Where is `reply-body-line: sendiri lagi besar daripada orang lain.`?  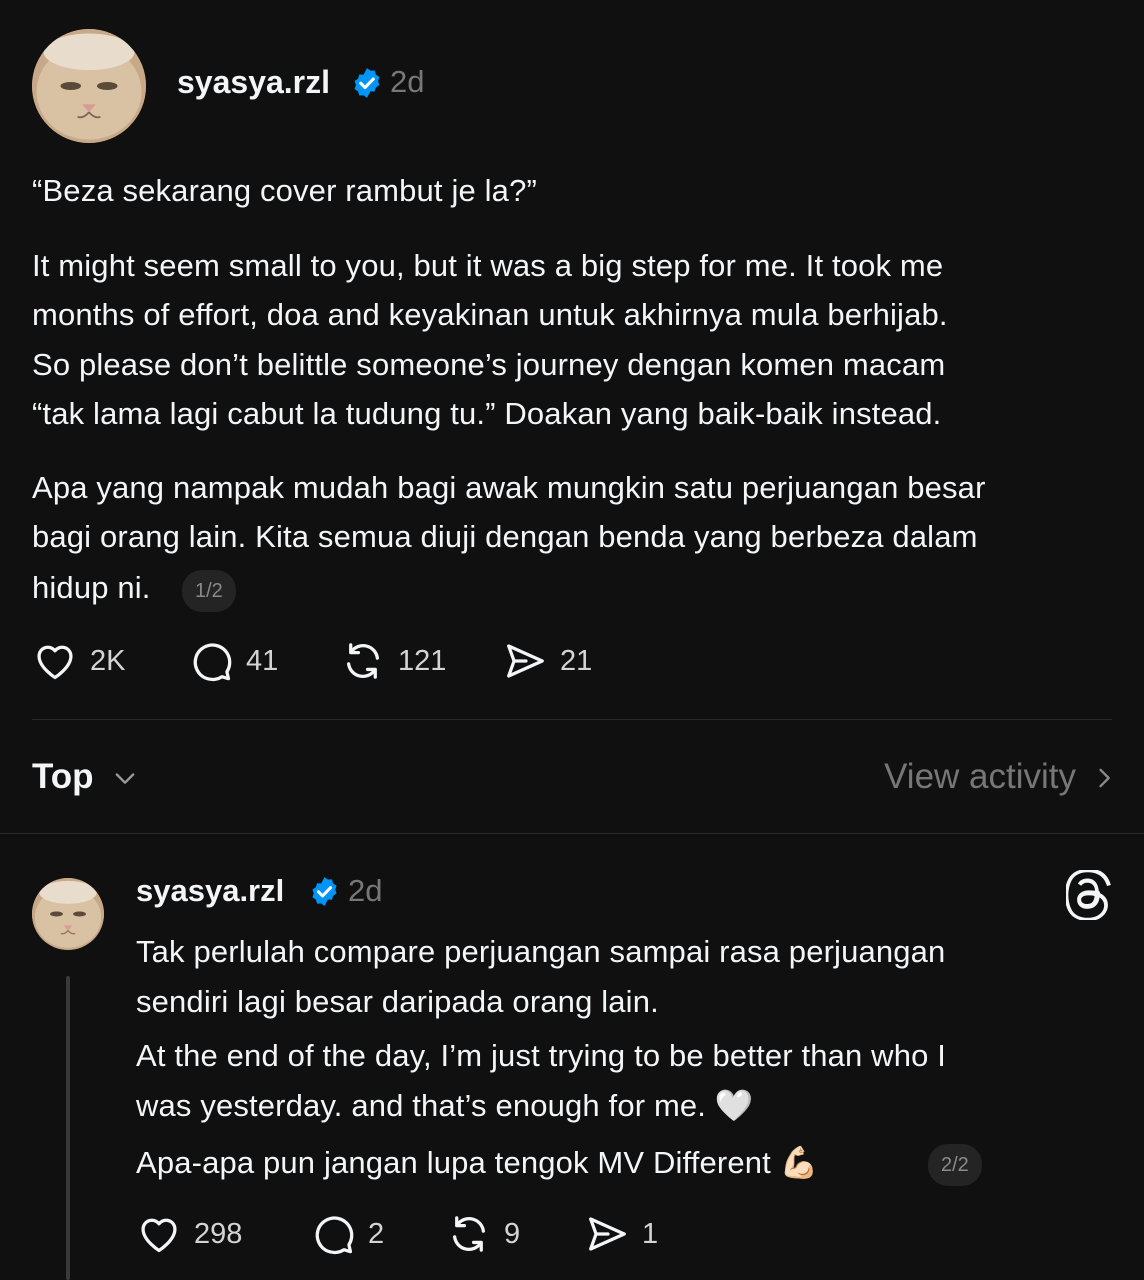
reply-body-line: sendiri lagi besar daripada orang lain. is located at coordinates (397, 1001).